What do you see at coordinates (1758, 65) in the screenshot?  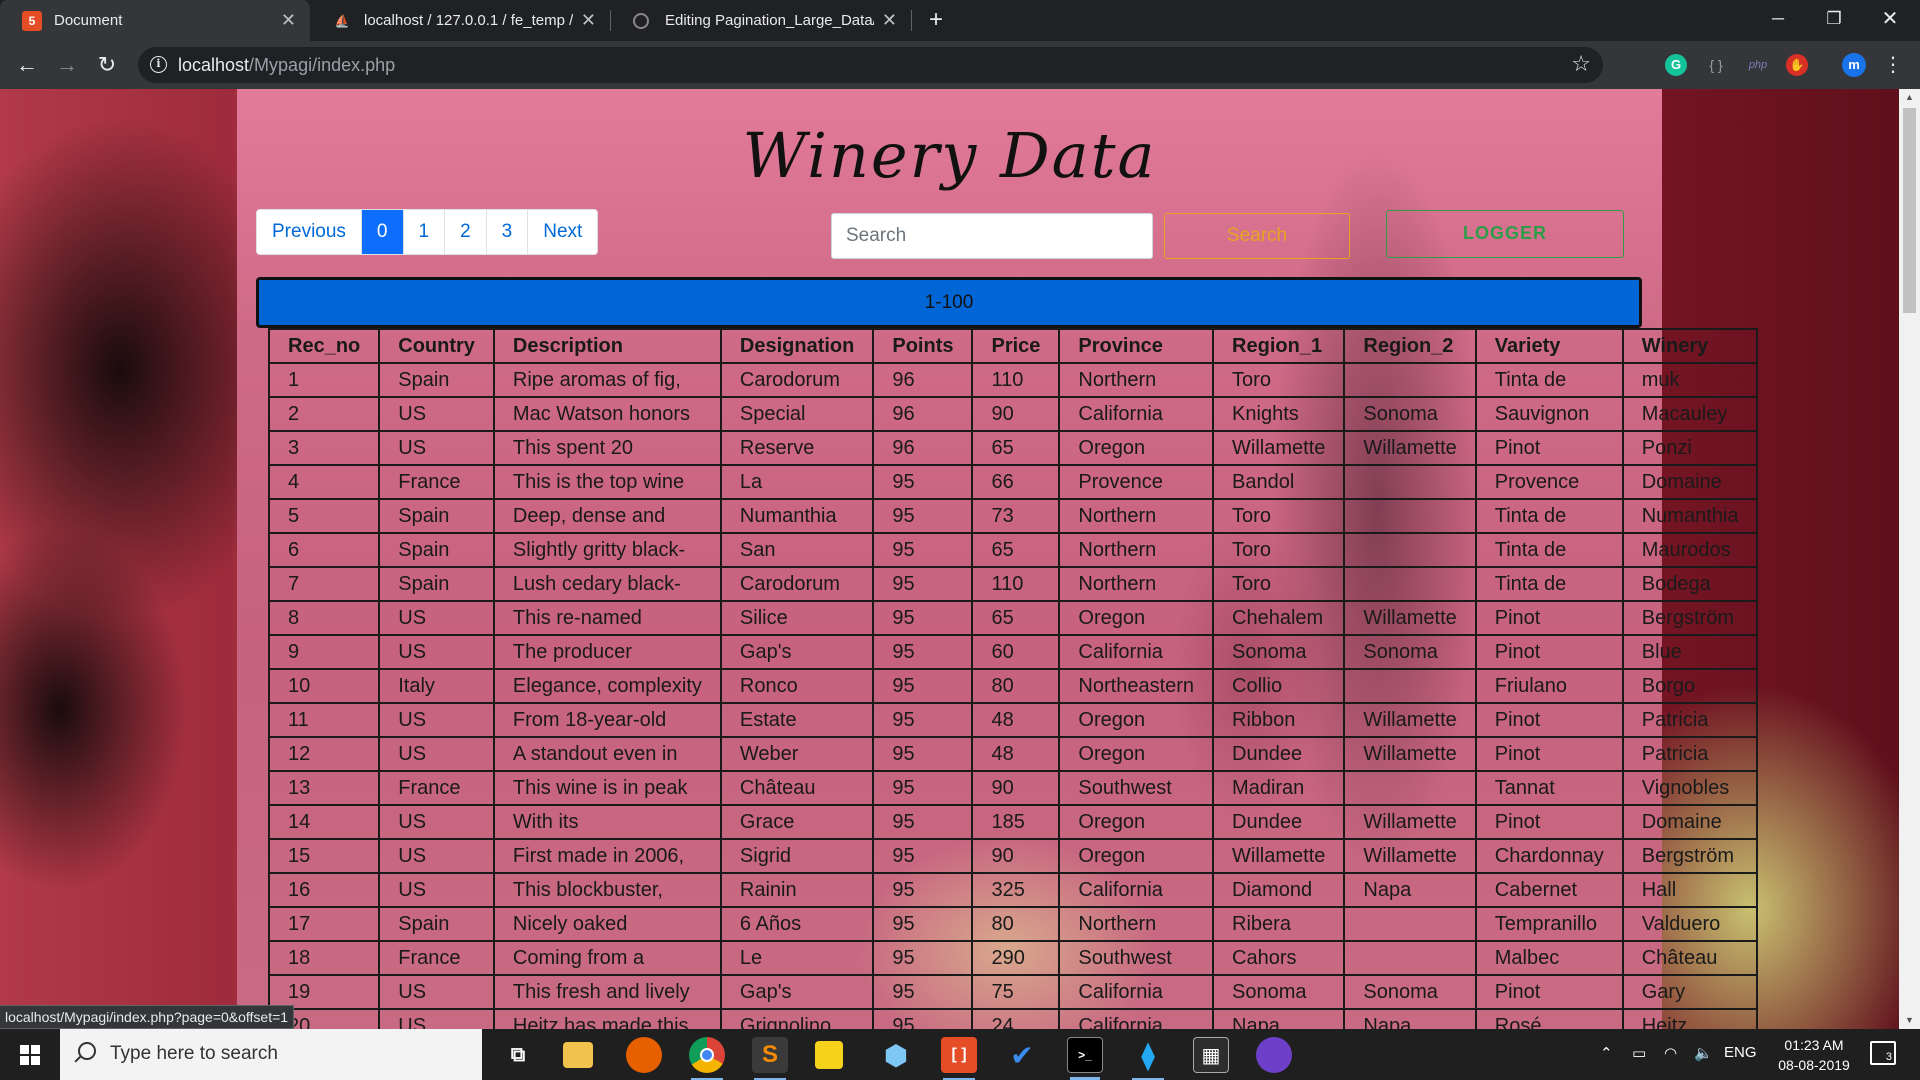 I see `php-icon: php` at bounding box center [1758, 65].